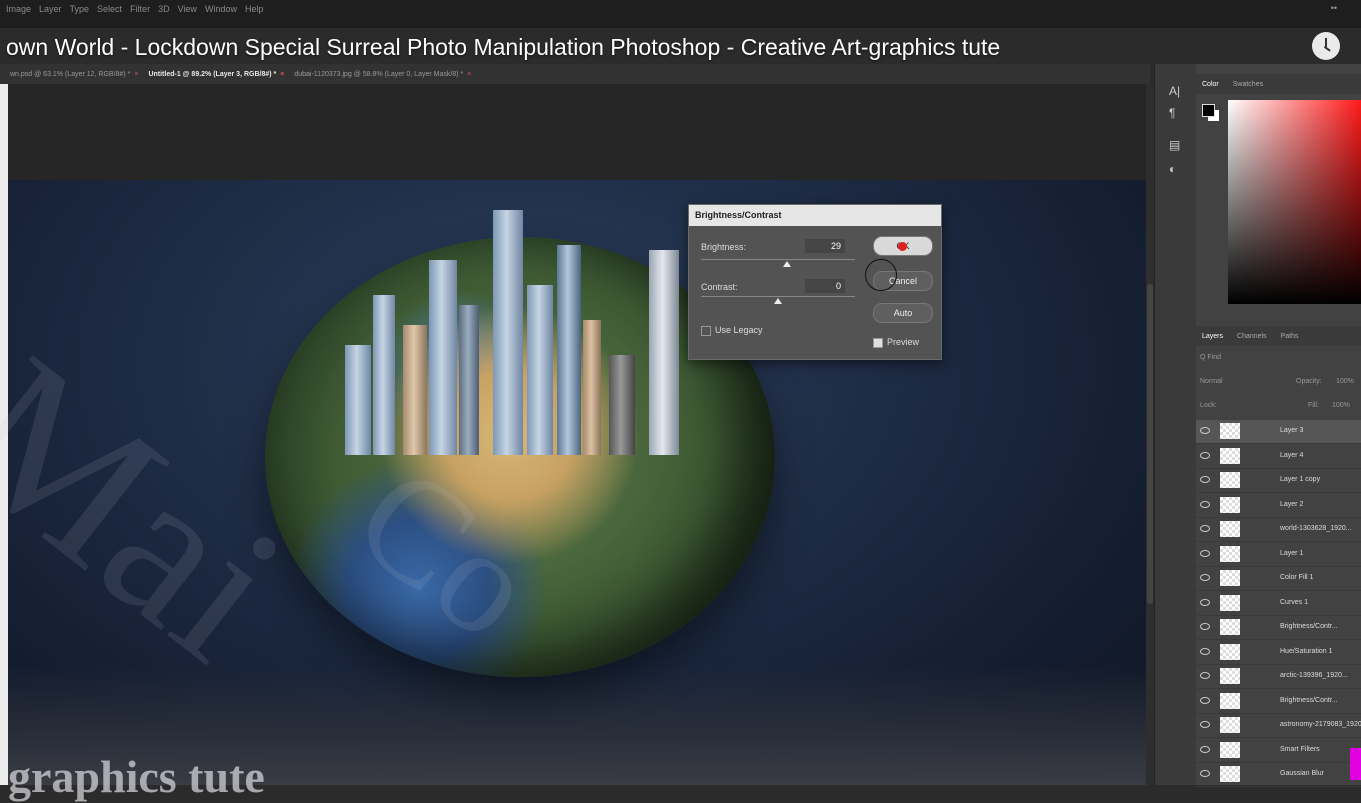 The width and height of the screenshot is (1361, 803). What do you see at coordinates (1278, 653) in the screenshot?
I see `layer-row: Hue/Saturation 1` at bounding box center [1278, 653].